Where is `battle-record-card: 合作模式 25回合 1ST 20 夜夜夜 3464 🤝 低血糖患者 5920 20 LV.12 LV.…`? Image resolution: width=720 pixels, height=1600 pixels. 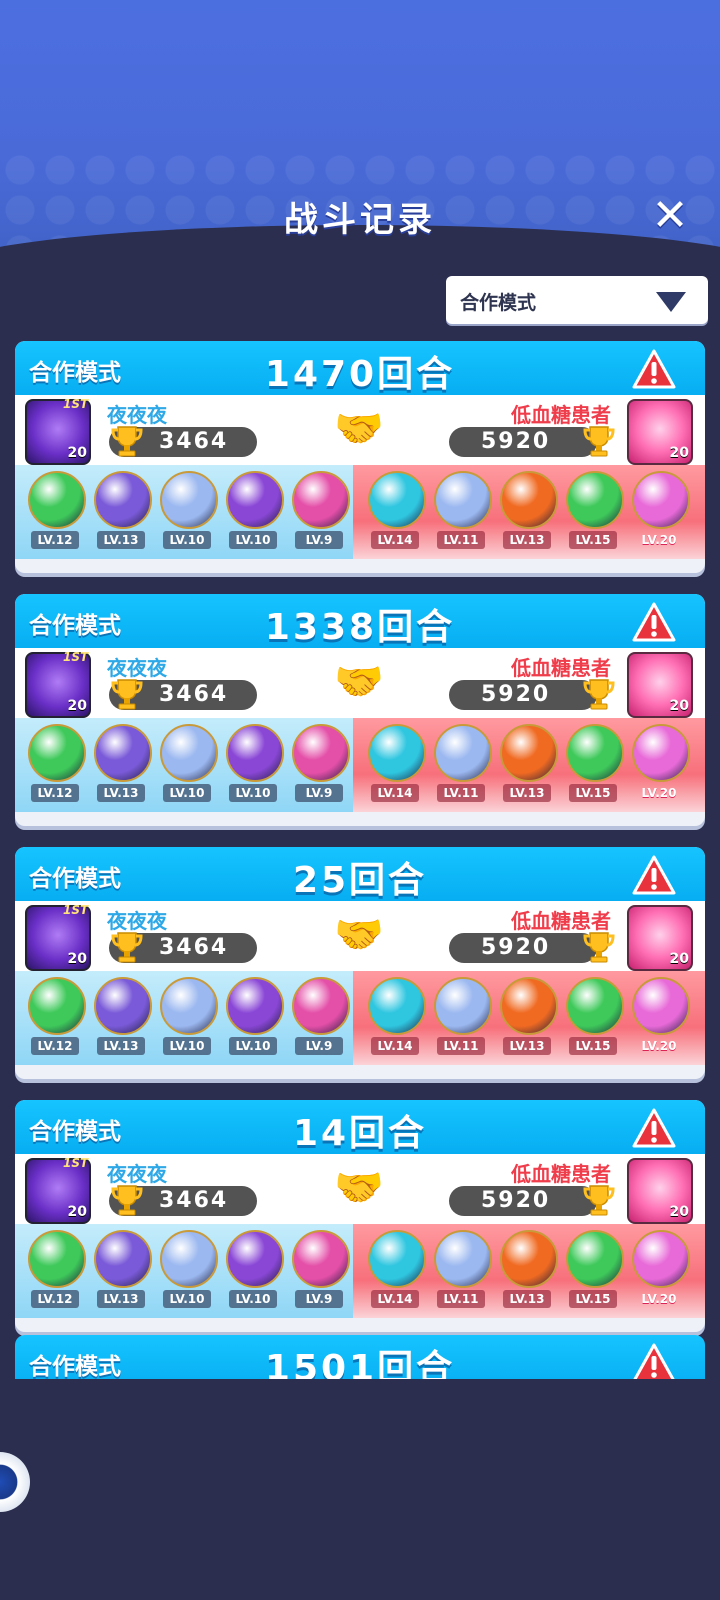 battle-record-card: 合作模式 25回合 1ST 20 夜夜夜 3464 🤝 低血糖患者 5920 20 LV.12 LV.… is located at coordinates (360, 963).